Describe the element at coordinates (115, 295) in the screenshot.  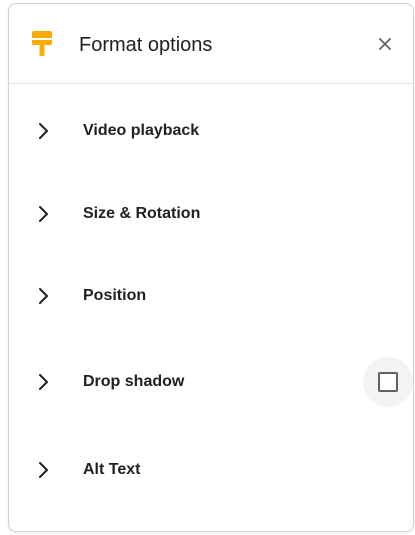
I see `section-label: Position` at that location.